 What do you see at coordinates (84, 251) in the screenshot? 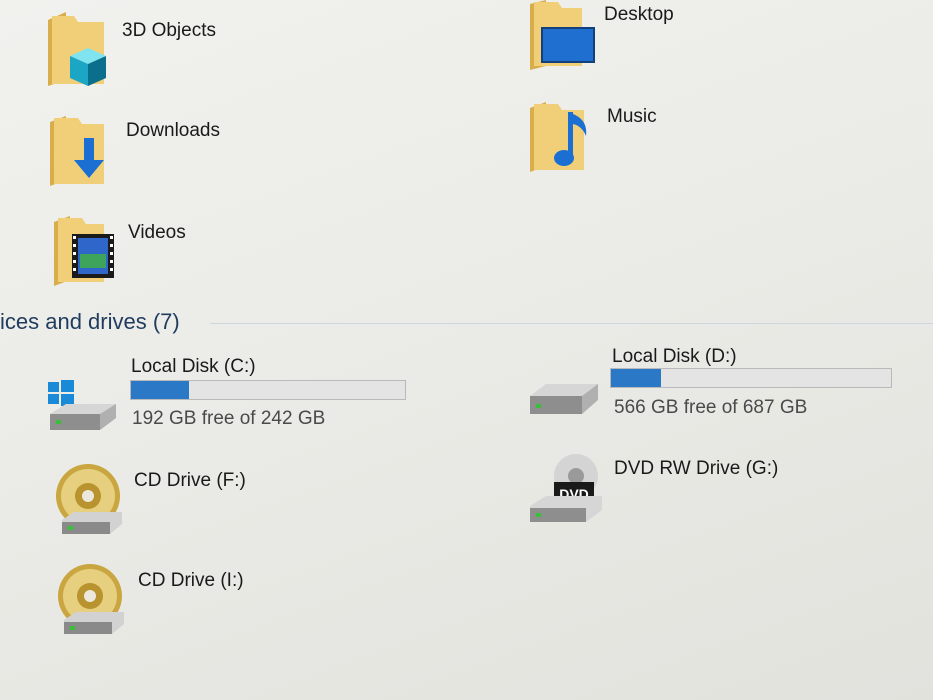
I see `videos-icon` at bounding box center [84, 251].